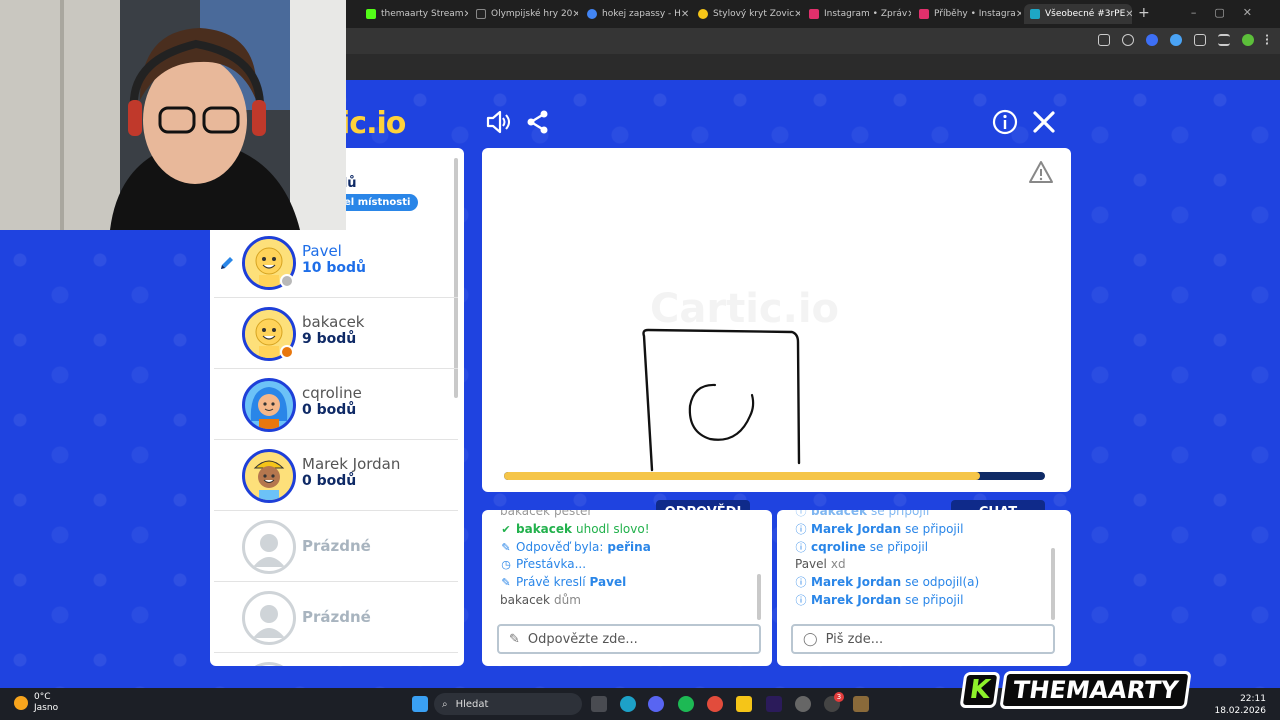  What do you see at coordinates (861, 704) in the screenshot?
I see `app-icon` at bounding box center [861, 704].